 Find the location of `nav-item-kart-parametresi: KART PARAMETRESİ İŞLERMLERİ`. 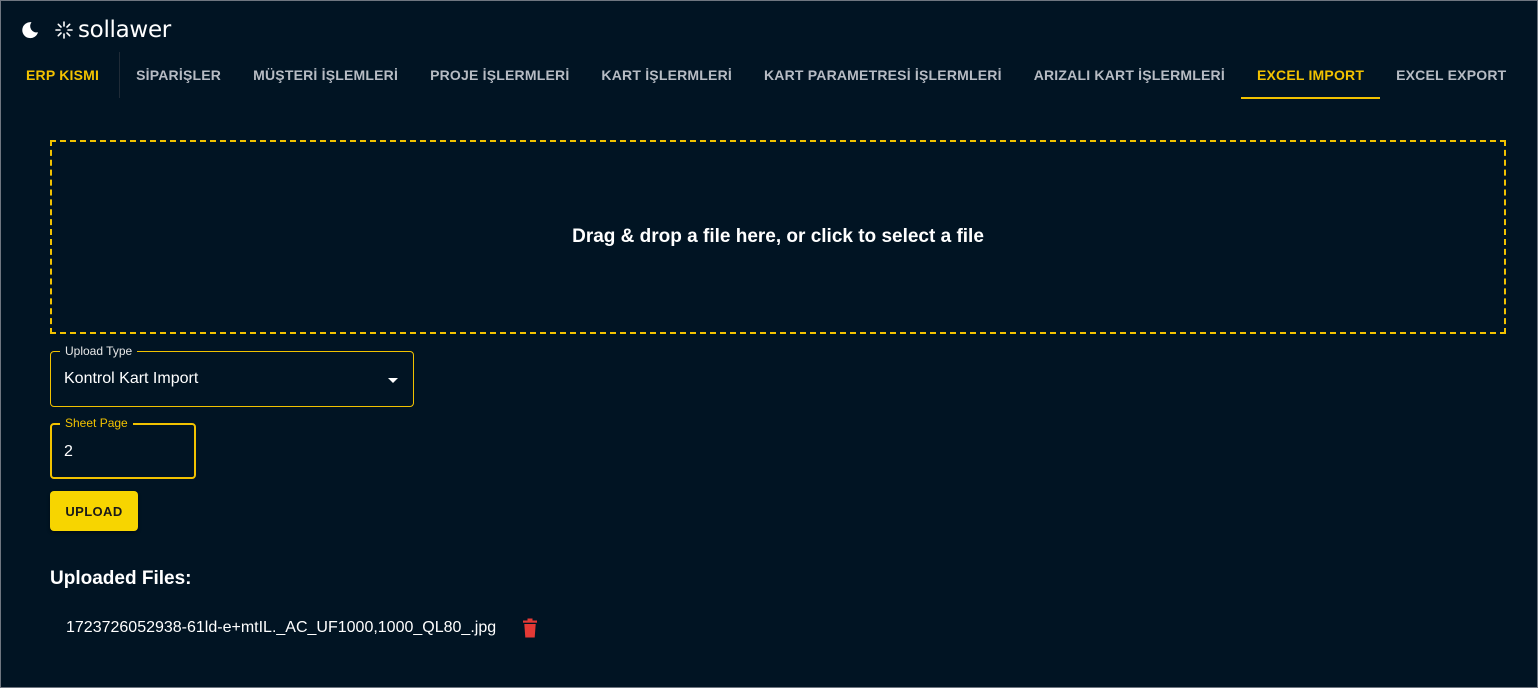

nav-item-kart-parametresi: KART PARAMETRESİ İŞLERMLERİ is located at coordinates (883, 75).